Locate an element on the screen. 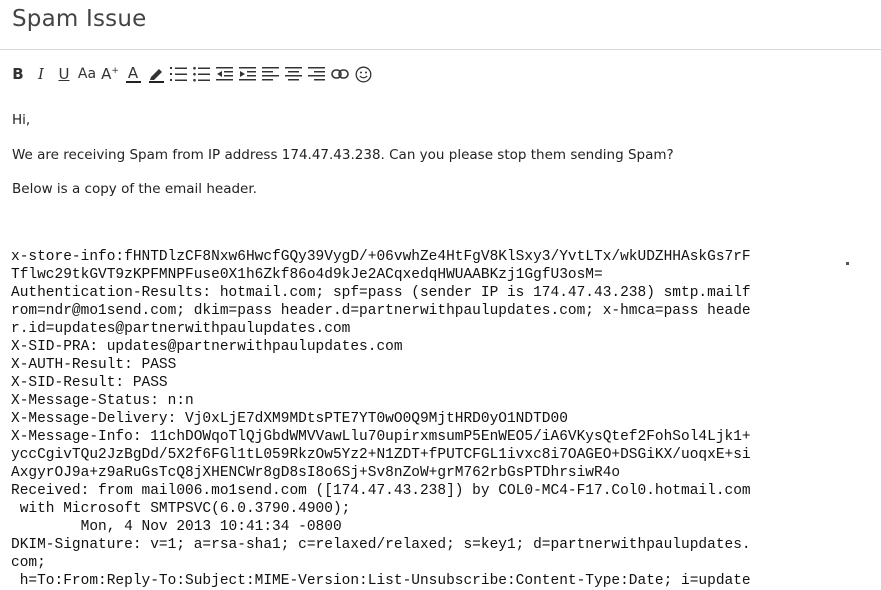  numbered-list-icon is located at coordinates (178, 74).